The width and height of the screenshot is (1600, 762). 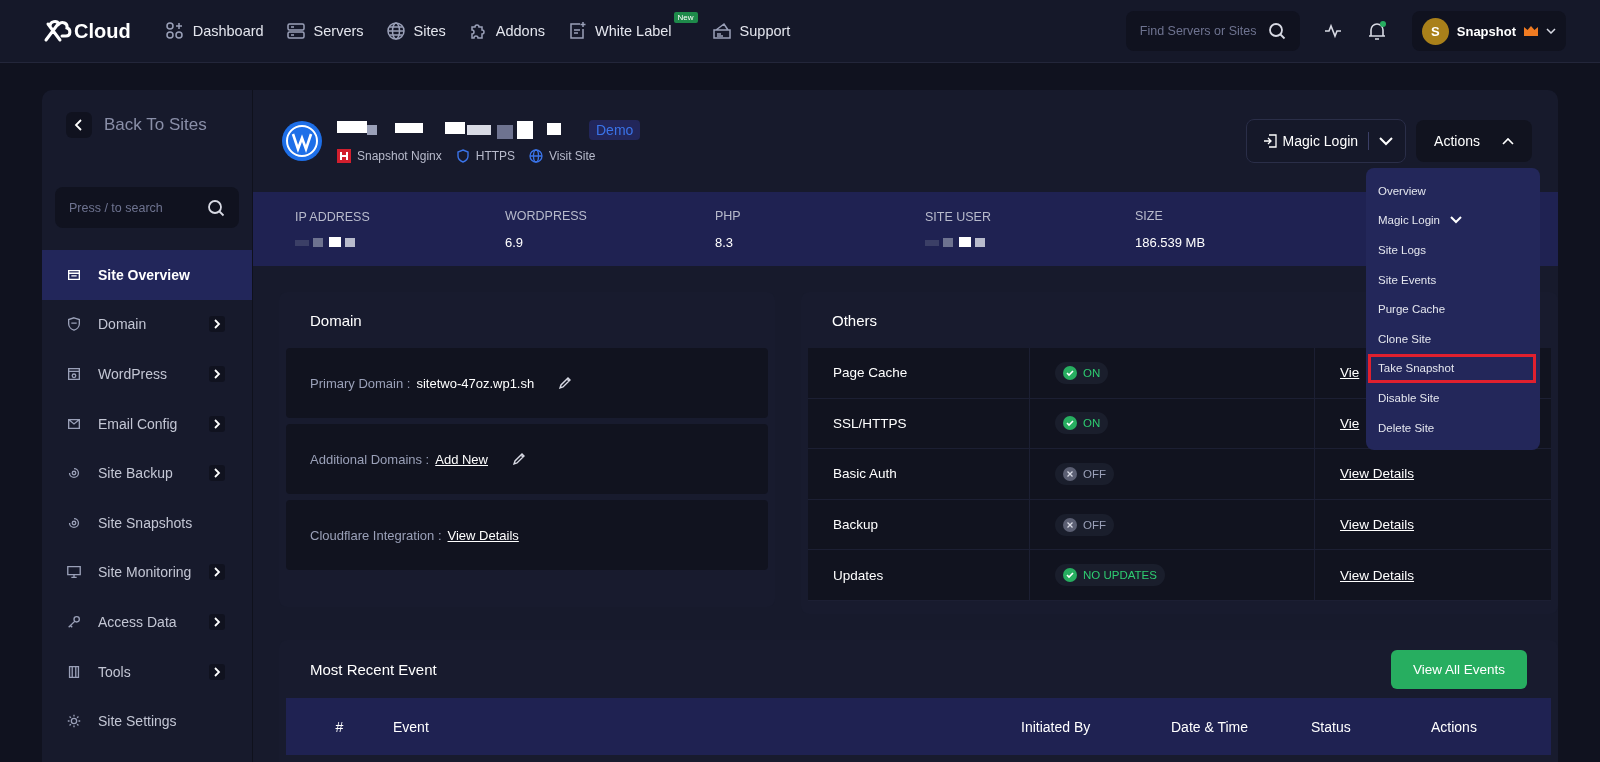 I want to click on column-header: Status, so click(x=1331, y=726).